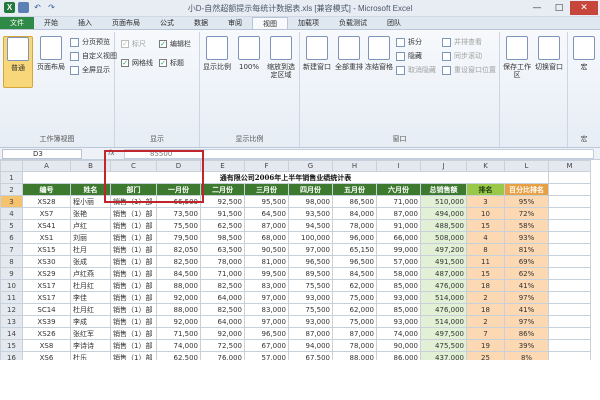  What do you see at coordinates (310, 213) in the screenshot?
I see `table-cell: 93,500` at bounding box center [310, 213].